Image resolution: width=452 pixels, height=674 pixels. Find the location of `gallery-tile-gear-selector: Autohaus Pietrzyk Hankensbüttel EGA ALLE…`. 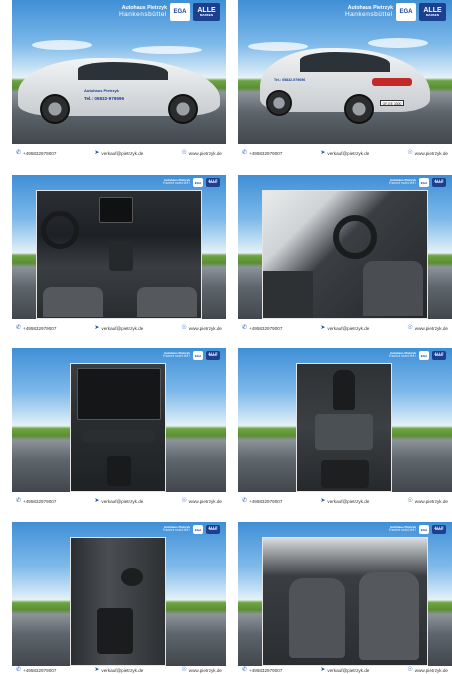

gallery-tile-gear-selector: Autohaus Pietrzyk Hankensbüttel EGA ALLE… is located at coordinates (345, 429).